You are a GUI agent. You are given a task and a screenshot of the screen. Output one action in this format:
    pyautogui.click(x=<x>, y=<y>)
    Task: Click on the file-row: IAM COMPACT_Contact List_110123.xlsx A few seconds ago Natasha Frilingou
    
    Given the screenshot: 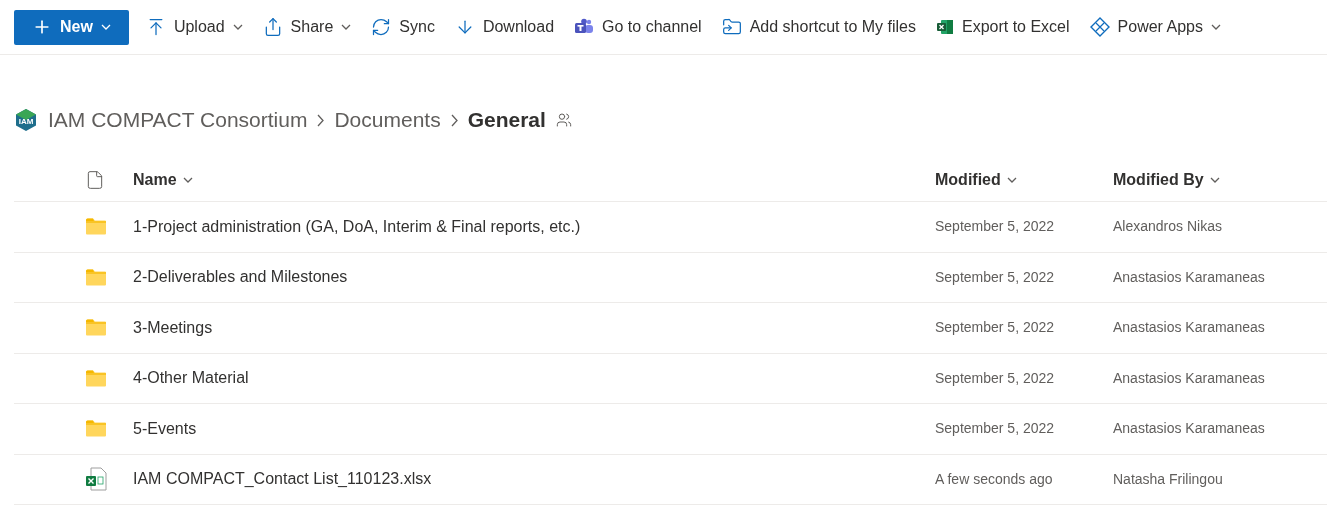 What is the action you would take?
    pyautogui.click(x=670, y=479)
    